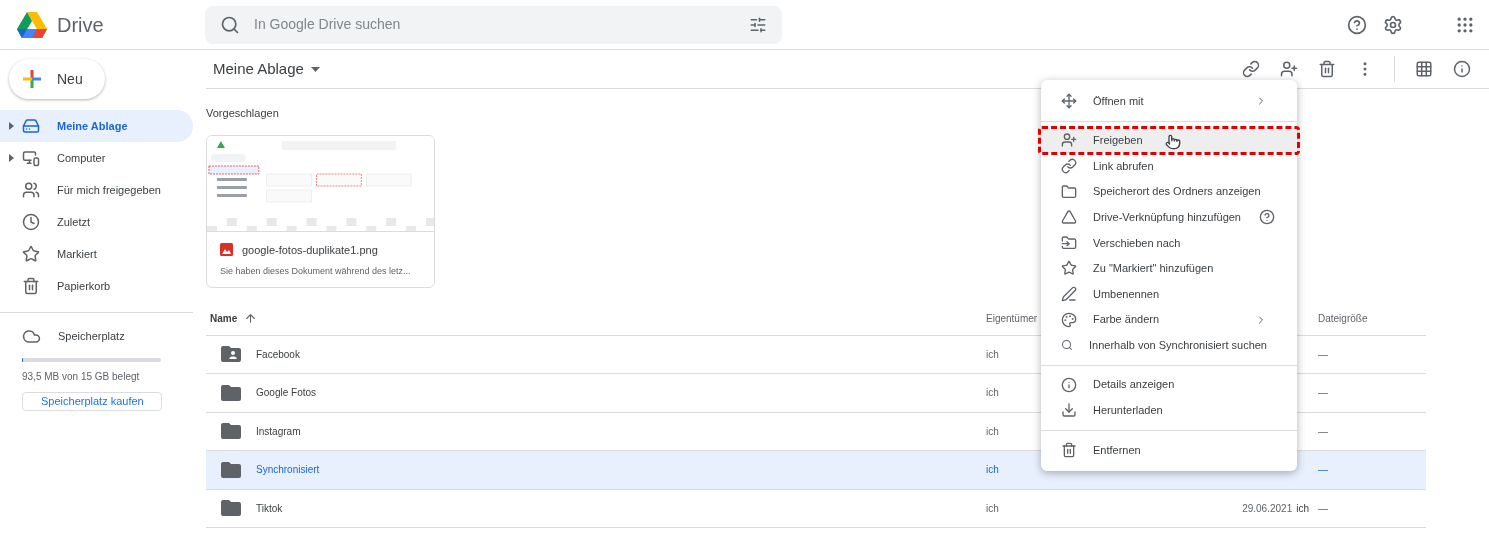  What do you see at coordinates (31, 126) in the screenshot?
I see `drive-icon` at bounding box center [31, 126].